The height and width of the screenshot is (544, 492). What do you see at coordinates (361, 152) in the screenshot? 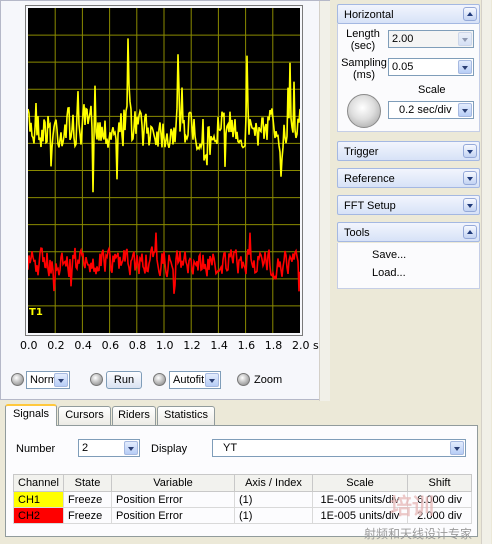
I see `trigger-title: Trigger` at bounding box center [361, 152].